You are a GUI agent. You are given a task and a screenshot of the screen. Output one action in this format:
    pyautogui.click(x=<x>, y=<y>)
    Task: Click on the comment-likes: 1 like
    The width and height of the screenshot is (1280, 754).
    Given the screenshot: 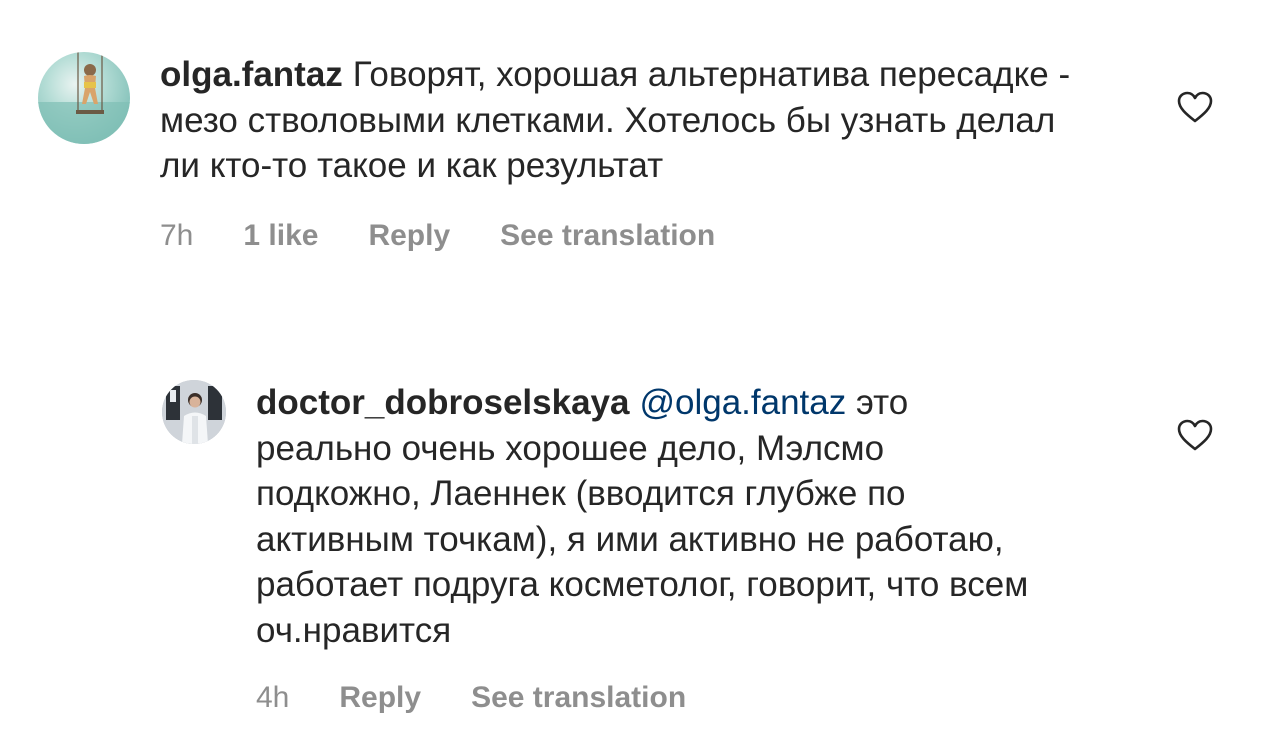 What is the action you would take?
    pyautogui.click(x=280, y=236)
    